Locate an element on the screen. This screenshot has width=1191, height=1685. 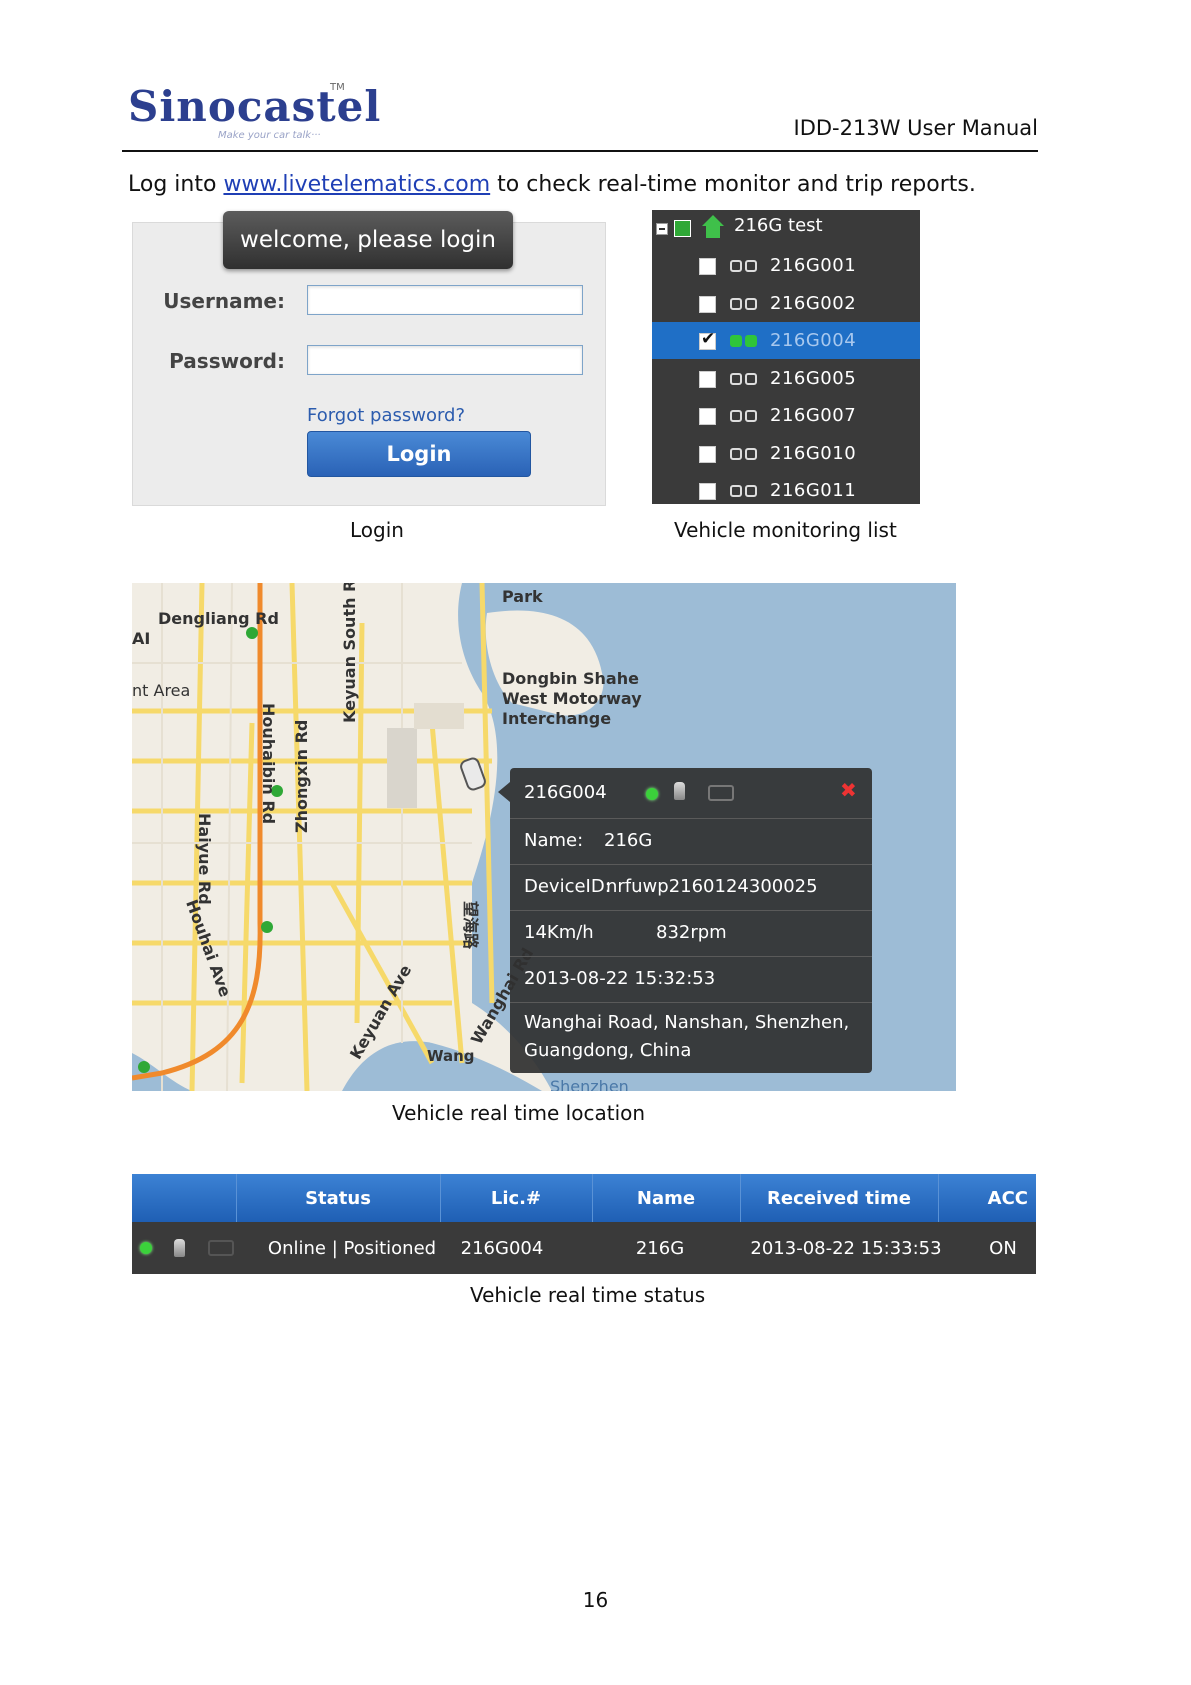
popup-name-value: 216G is located at coordinates (628, 840).